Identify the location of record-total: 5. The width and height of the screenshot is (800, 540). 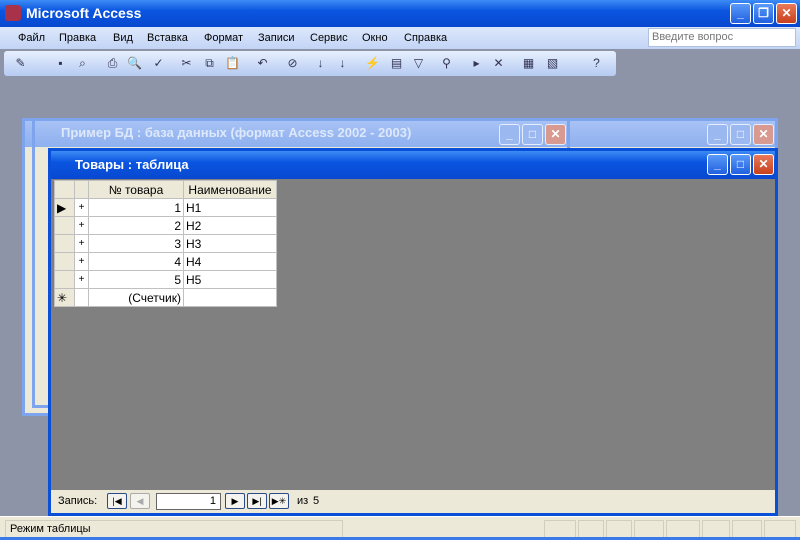
(316, 501).